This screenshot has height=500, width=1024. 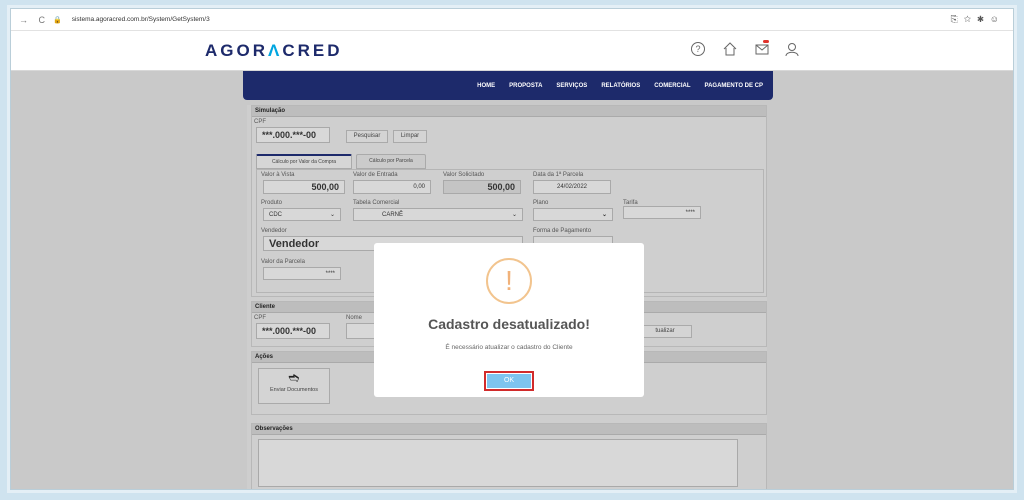 What do you see at coordinates (572, 187) in the screenshot?
I see `data-parcela-field: 24/02/2022` at bounding box center [572, 187].